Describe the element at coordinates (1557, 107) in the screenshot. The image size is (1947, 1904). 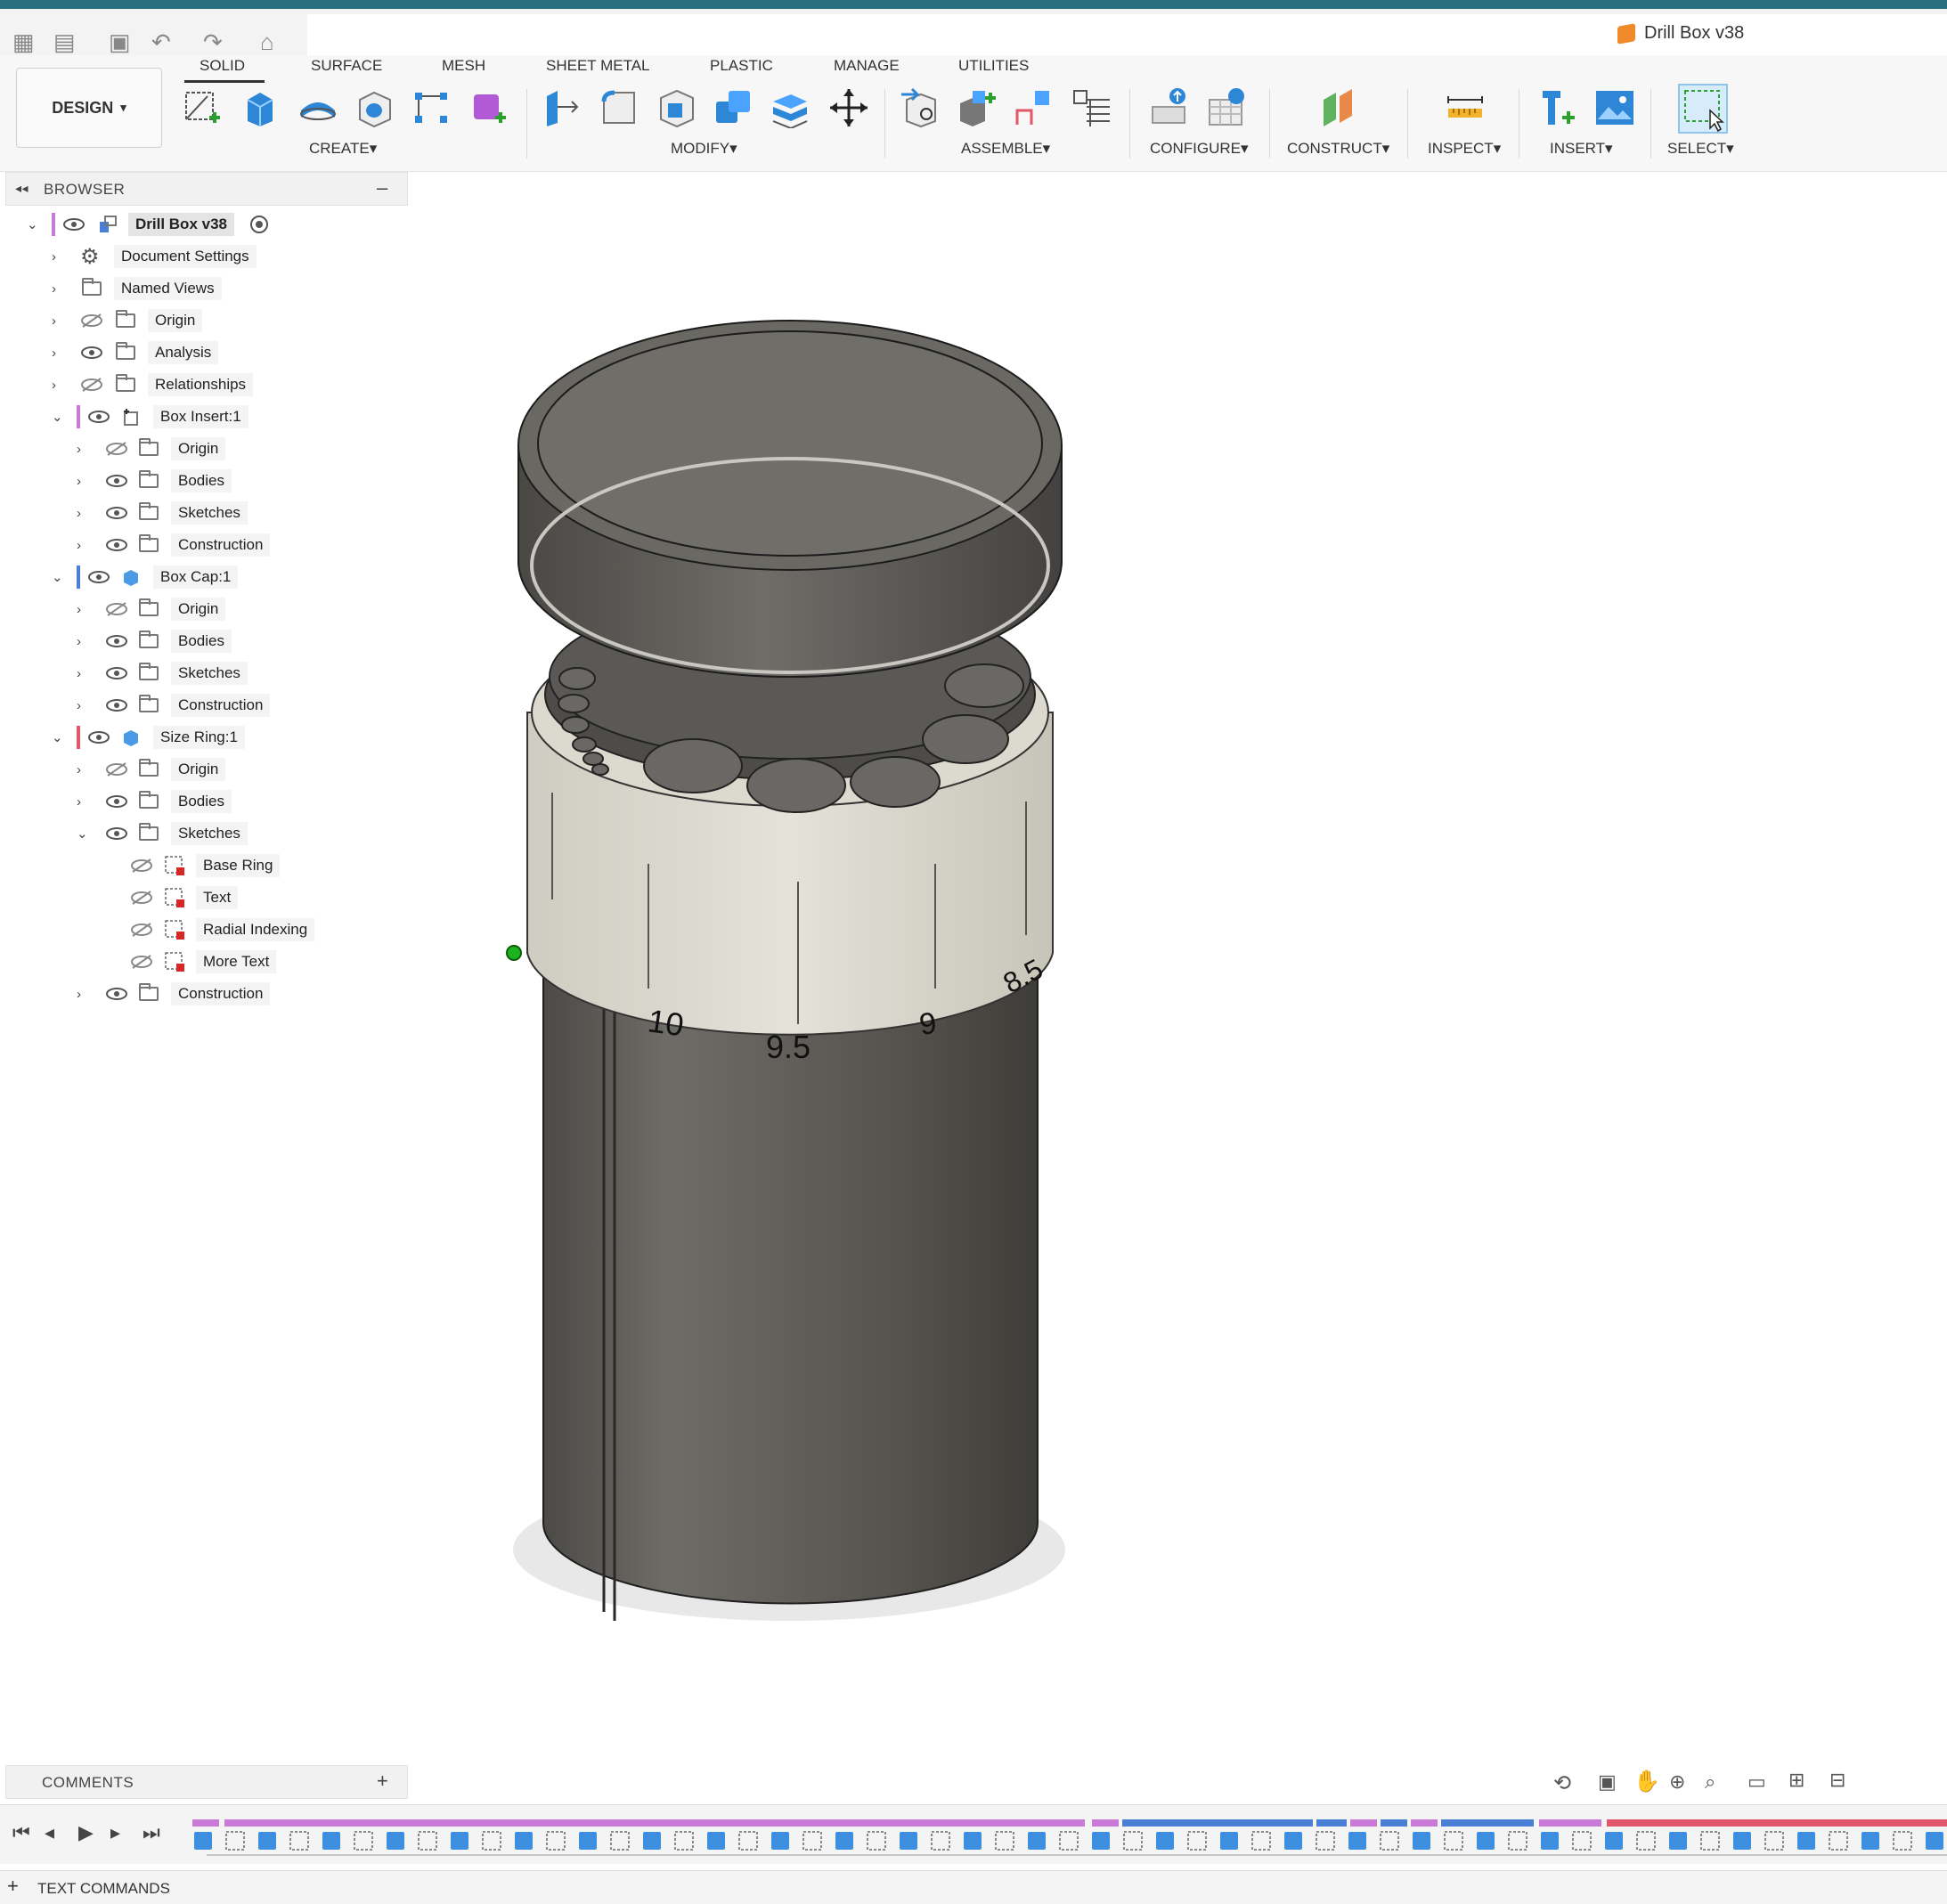
I see `insert-mcmaster-icon` at that location.